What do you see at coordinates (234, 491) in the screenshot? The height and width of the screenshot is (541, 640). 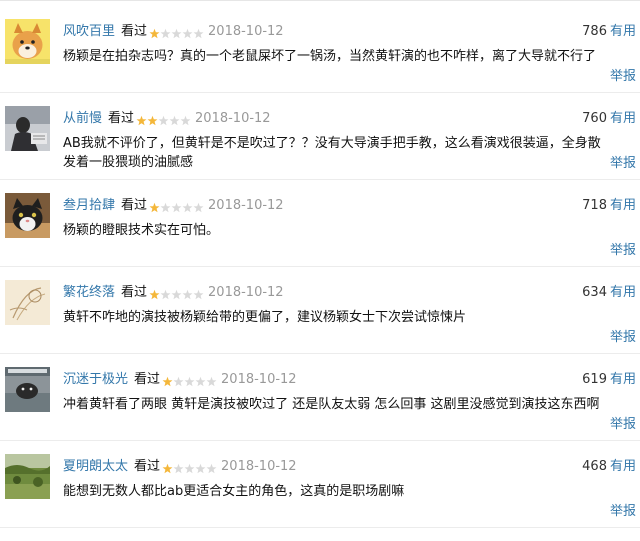 I see `comment-text: 能想到无数人都比ab更适合女主的角色，这真的是职场剧嘛` at bounding box center [234, 491].